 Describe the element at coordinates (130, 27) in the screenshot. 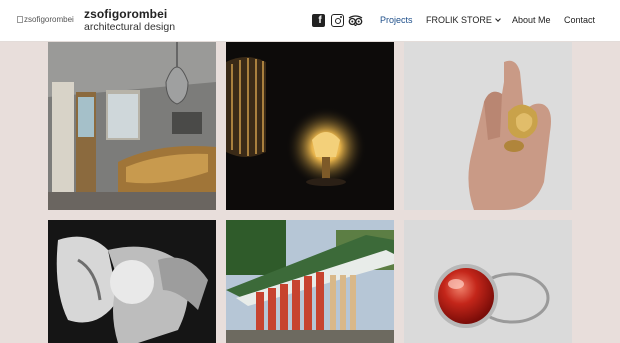

I see `site-tagline: architectural design` at that location.